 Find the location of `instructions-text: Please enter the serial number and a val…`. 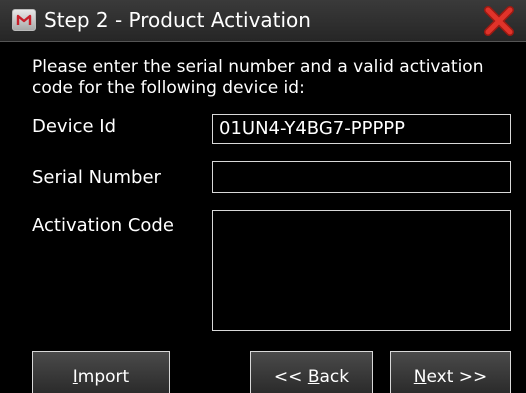

instructions-text: Please enter the serial number and a val… is located at coordinates (258, 77).